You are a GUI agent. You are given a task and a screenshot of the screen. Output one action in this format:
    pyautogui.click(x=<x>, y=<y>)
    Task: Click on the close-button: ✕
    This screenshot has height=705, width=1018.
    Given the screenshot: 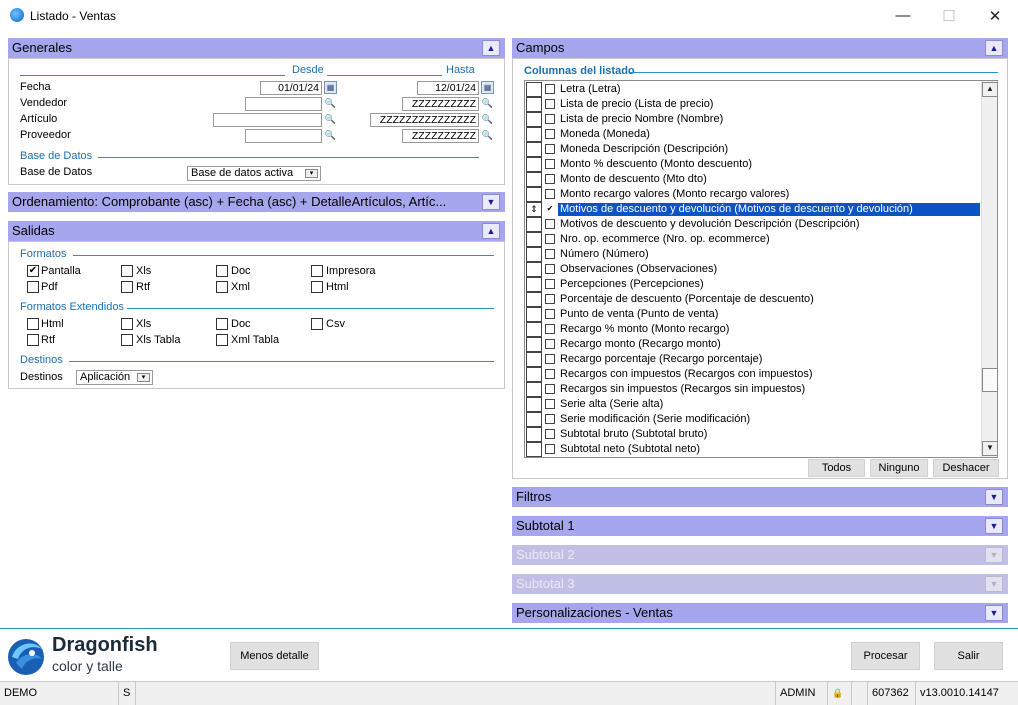 What is the action you would take?
    pyautogui.click(x=995, y=15)
    